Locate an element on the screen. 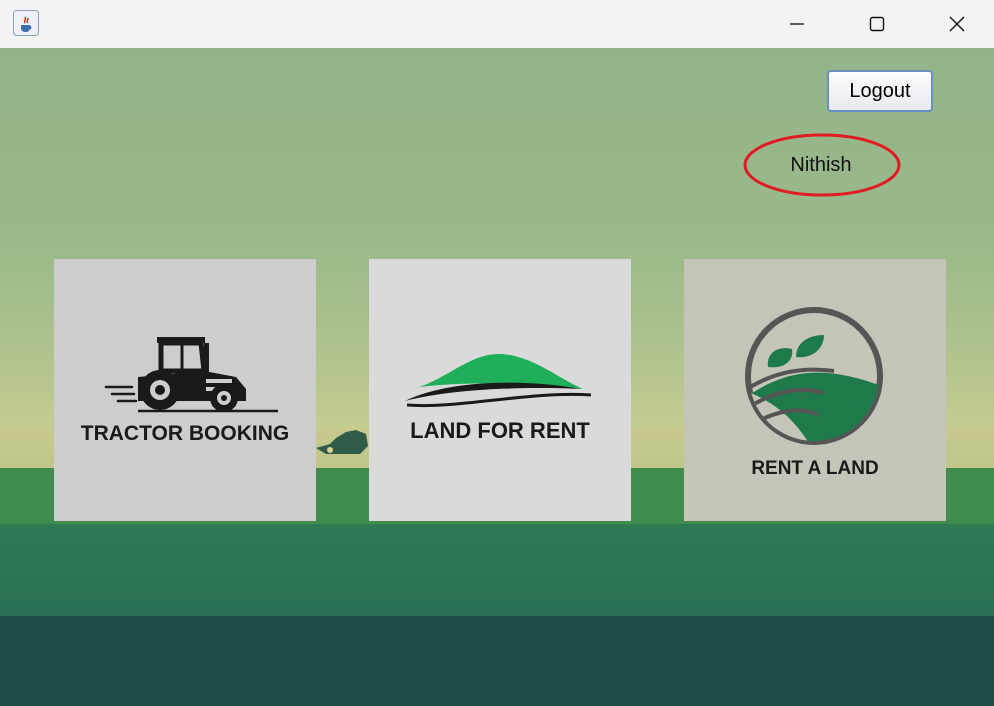 This screenshot has width=994, height=706. rent-a-land-label: RENT A LAND is located at coordinates (815, 468).